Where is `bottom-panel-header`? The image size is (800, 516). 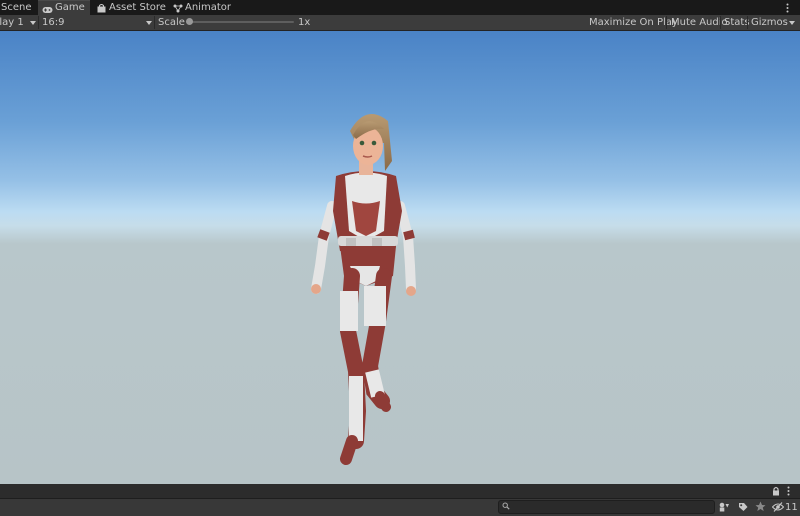
bottom-panel-header is located at coordinates (400, 491).